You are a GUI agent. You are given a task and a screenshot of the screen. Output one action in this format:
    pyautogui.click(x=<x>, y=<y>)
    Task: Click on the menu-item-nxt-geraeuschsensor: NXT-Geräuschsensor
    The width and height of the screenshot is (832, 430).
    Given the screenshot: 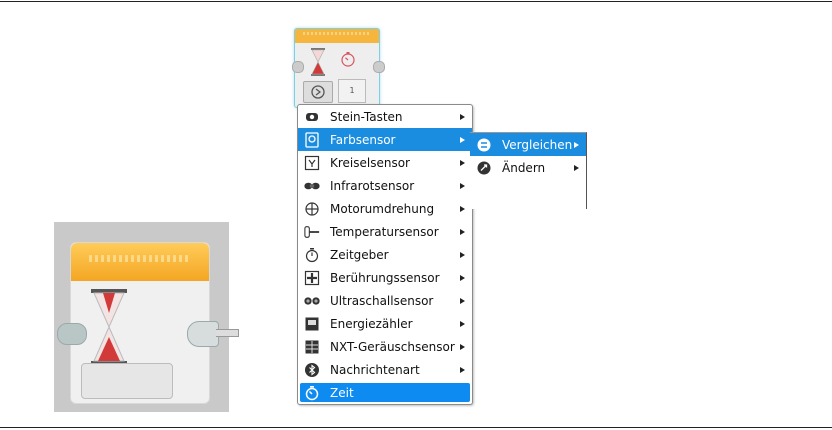 What is the action you would take?
    pyautogui.click(x=385, y=346)
    